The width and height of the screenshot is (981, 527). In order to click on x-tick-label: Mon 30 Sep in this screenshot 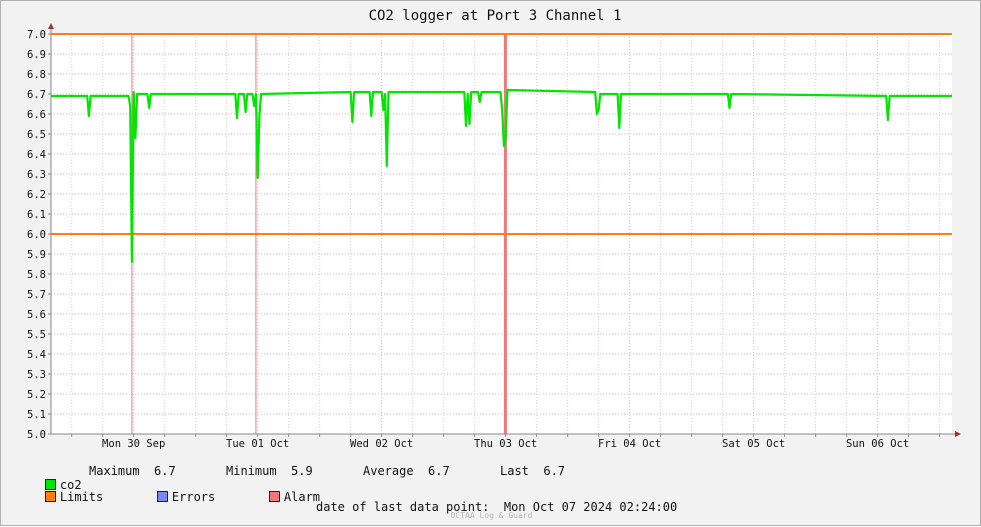, I will do `click(133, 444)`.